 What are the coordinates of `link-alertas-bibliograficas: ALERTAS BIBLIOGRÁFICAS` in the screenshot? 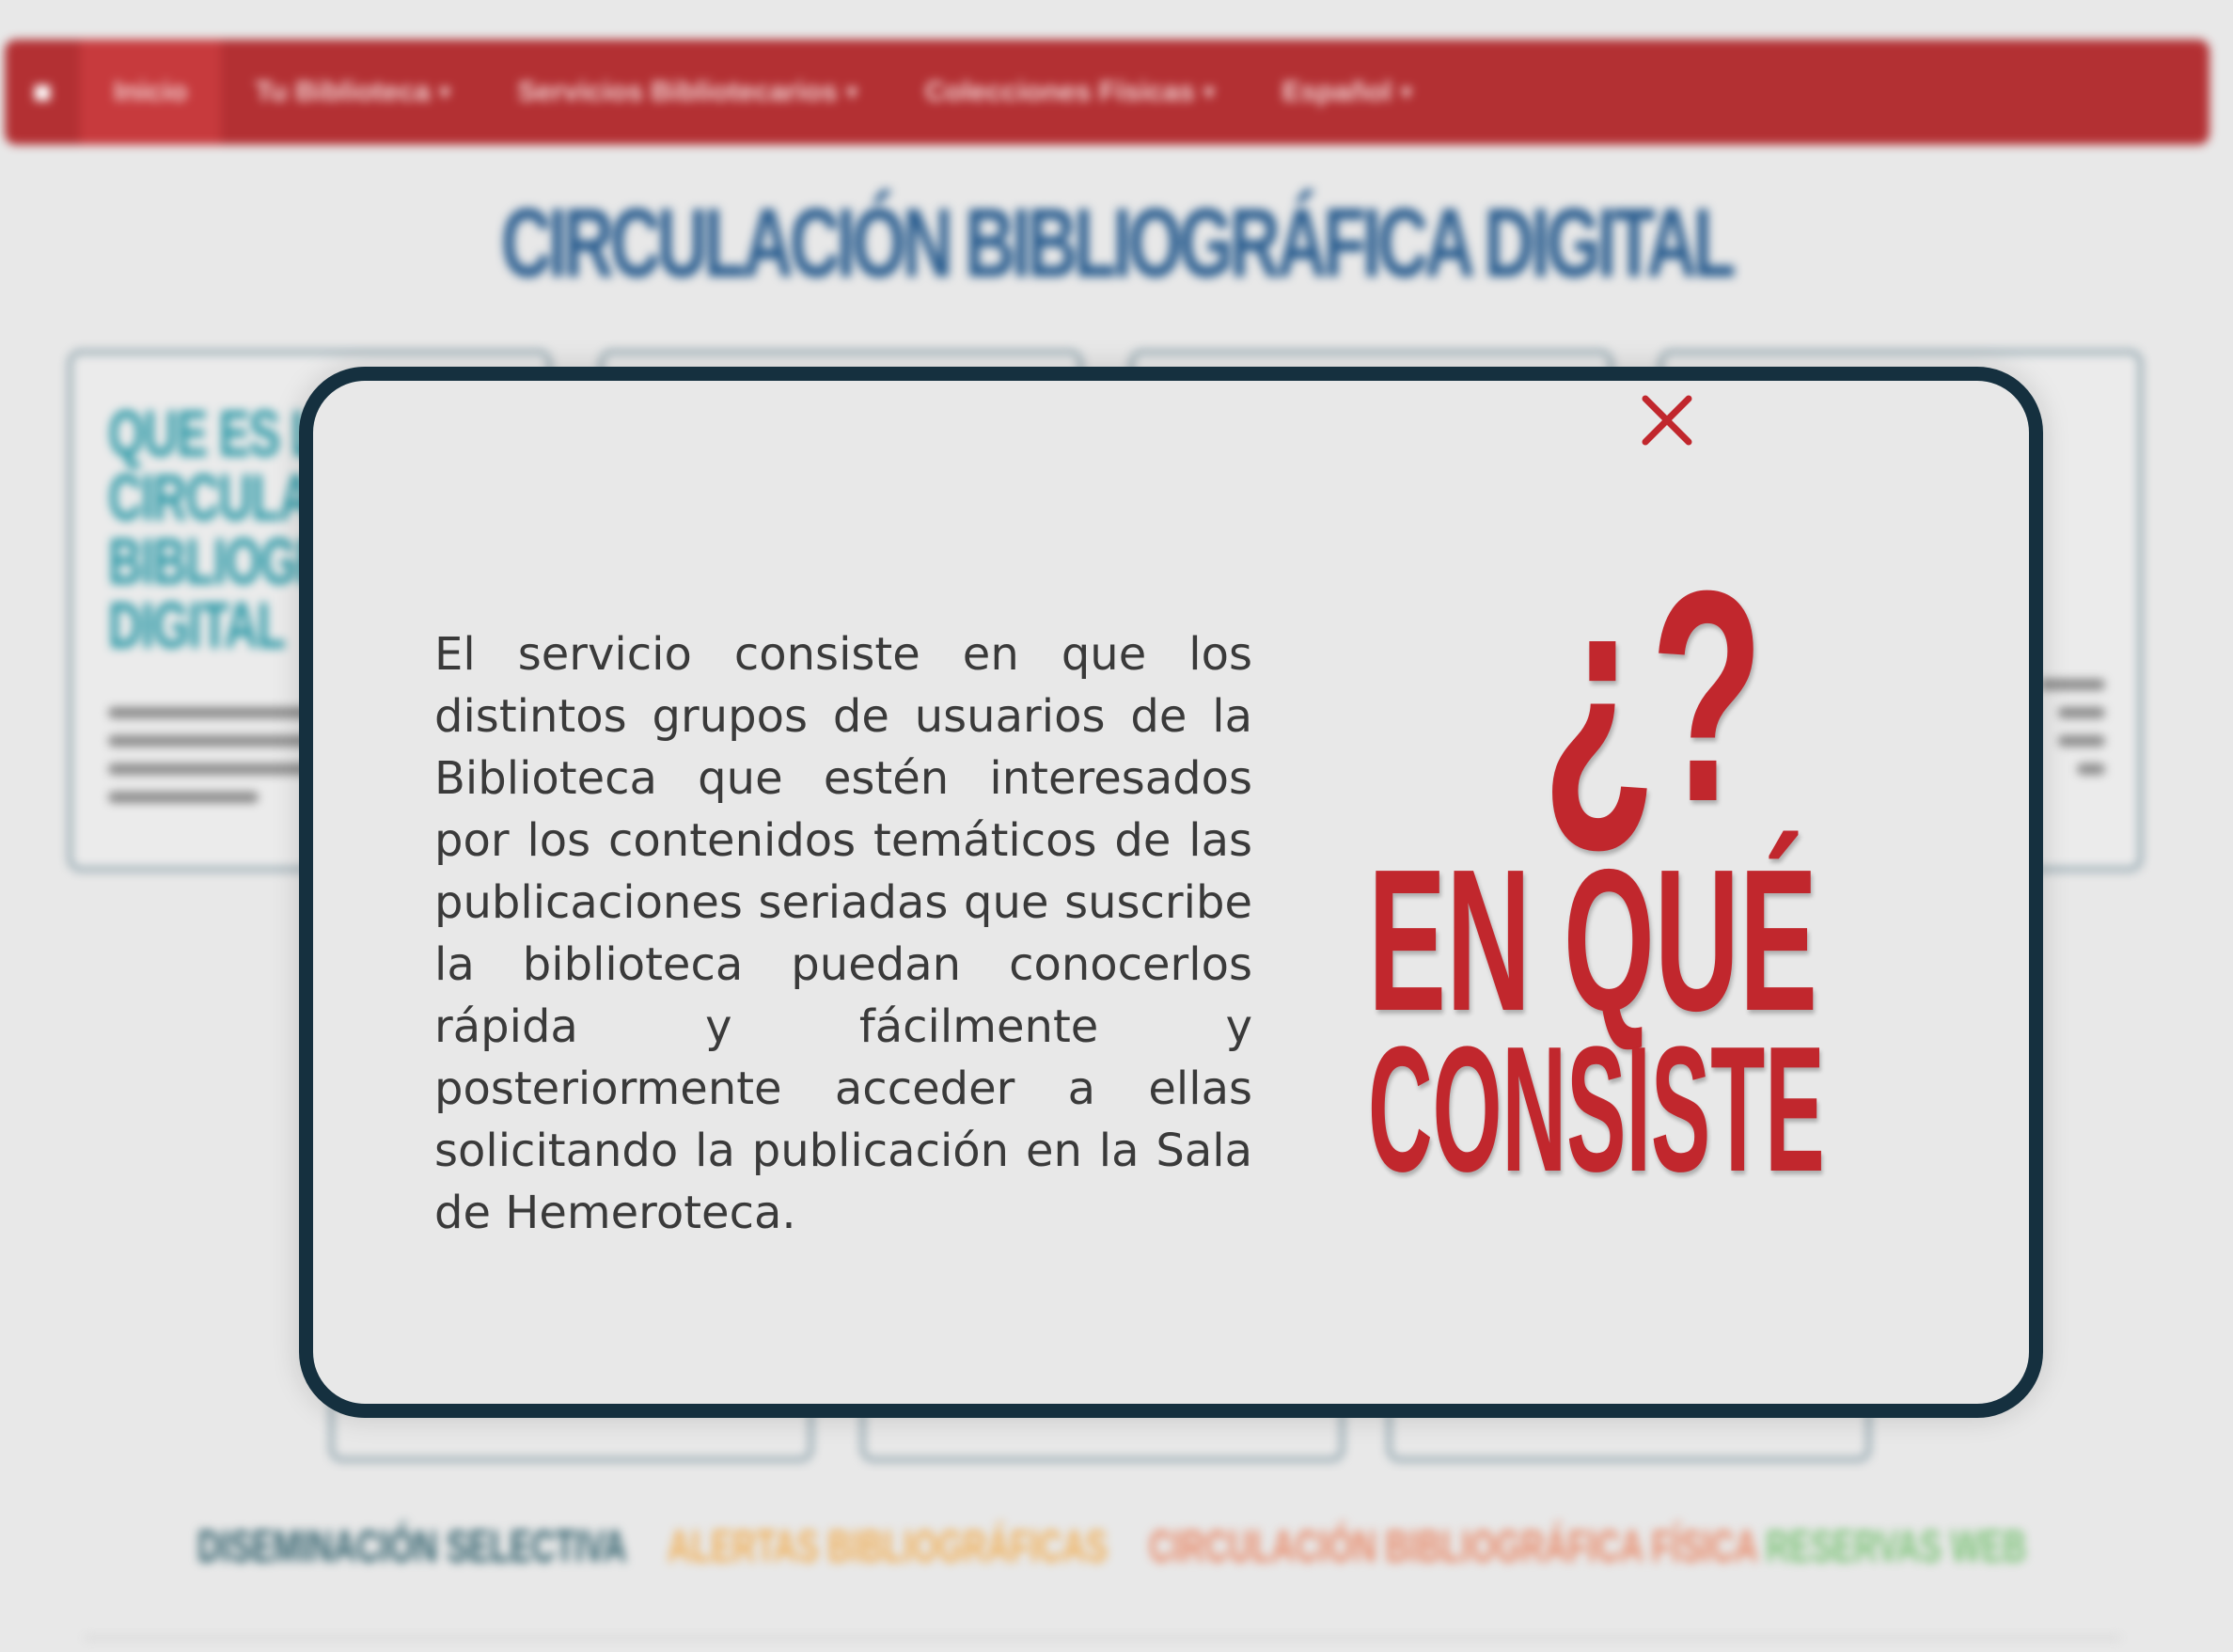 It's located at (888, 1547).